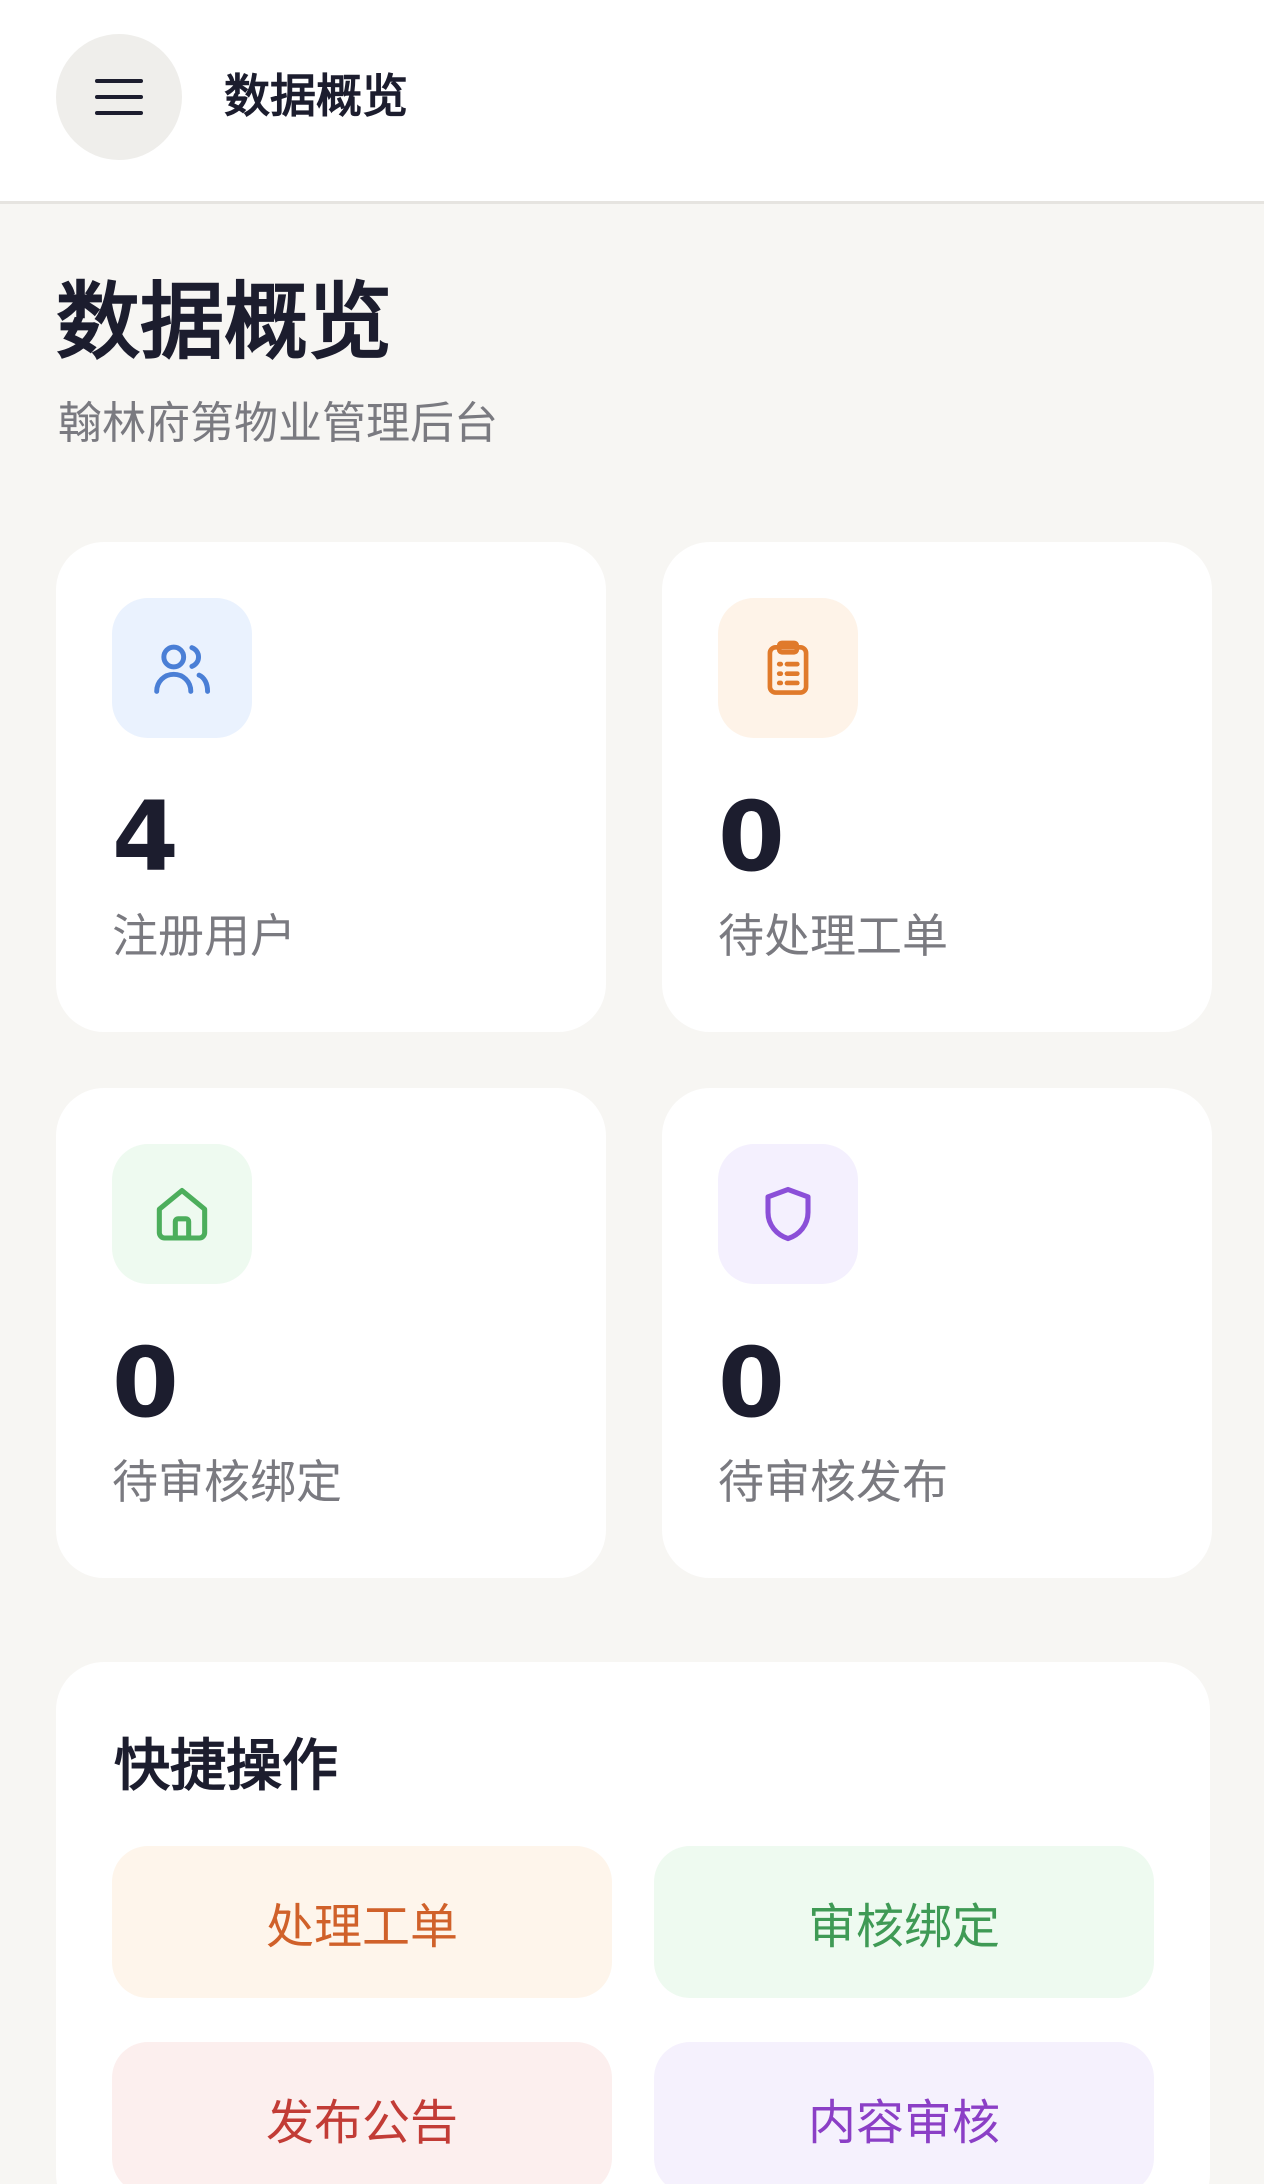 This screenshot has height=2184, width=1264. Describe the element at coordinates (278, 423) in the screenshot. I see `page-subtitle: 翰林府第物业管理后台` at that location.